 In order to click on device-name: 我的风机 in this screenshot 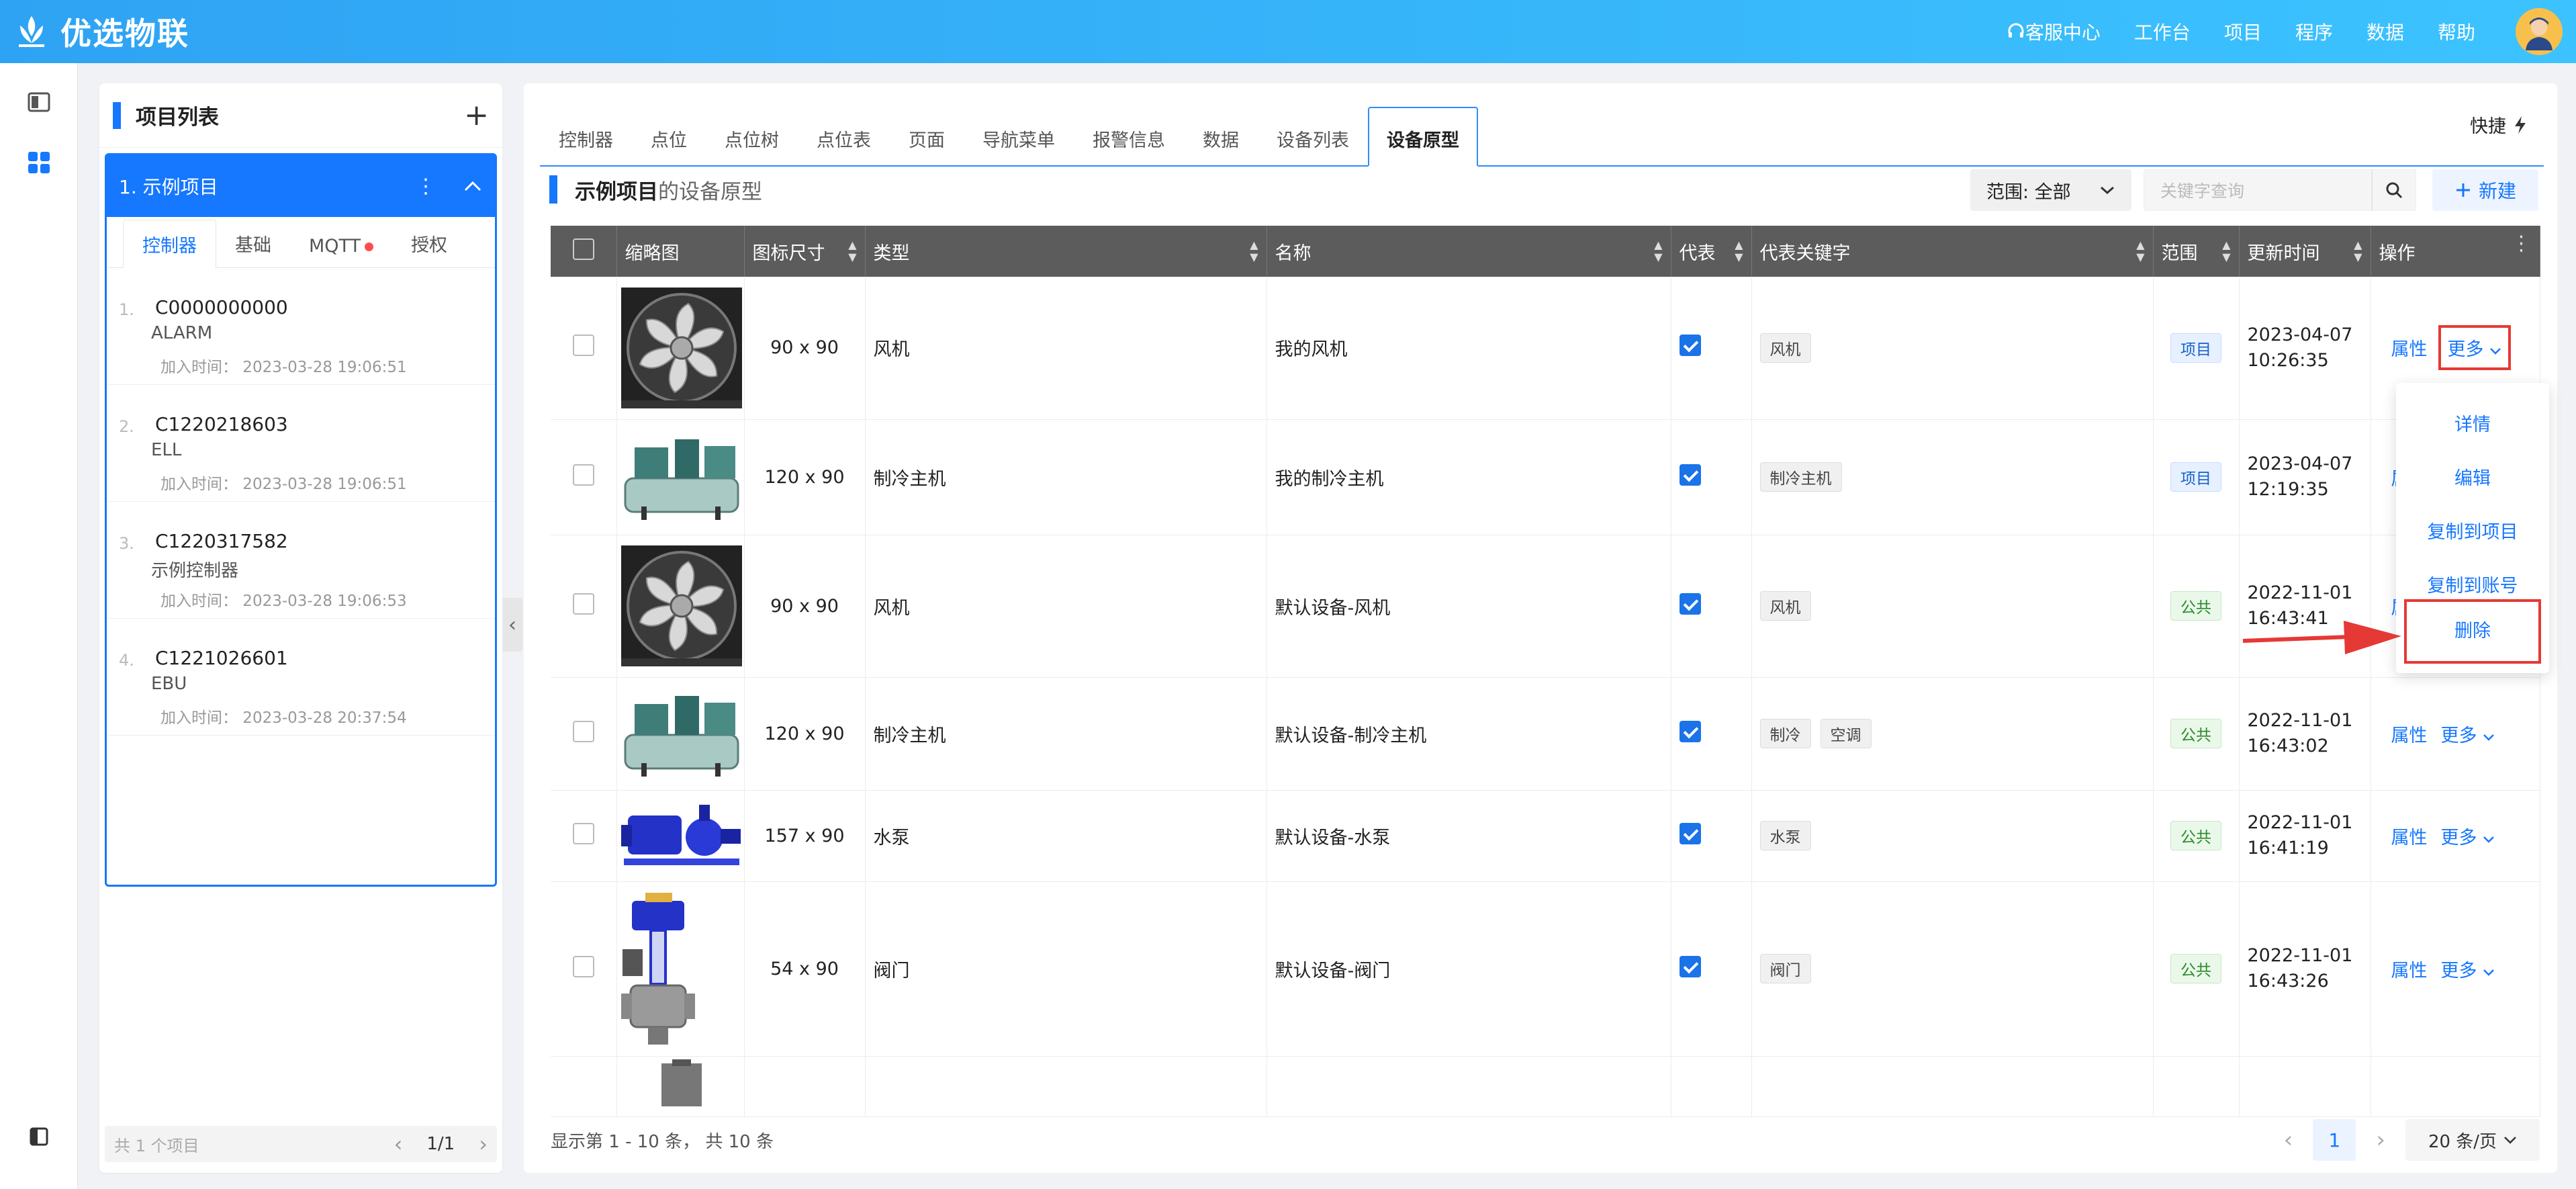, I will do `click(1469, 348)`.